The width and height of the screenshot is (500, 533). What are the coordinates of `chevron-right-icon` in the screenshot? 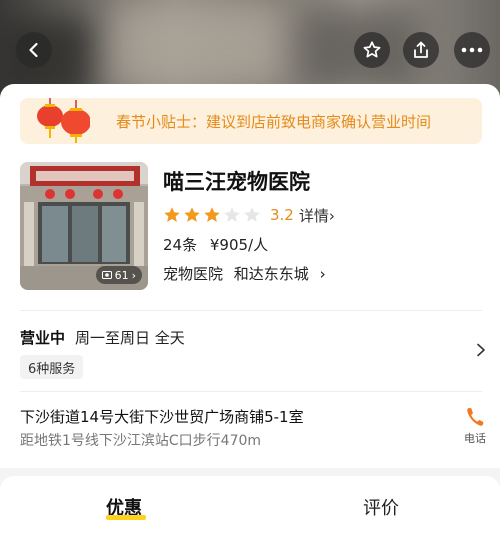 It's located at (481, 350).